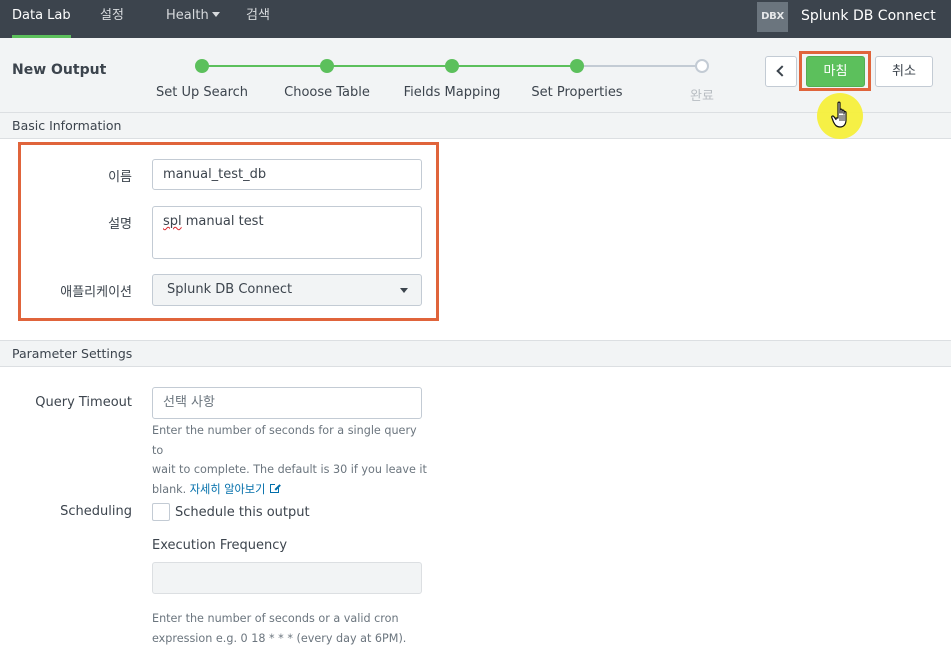  What do you see at coordinates (475, 353) in the screenshot?
I see `section-header-parameter-settings: Parameter Settings` at bounding box center [475, 353].